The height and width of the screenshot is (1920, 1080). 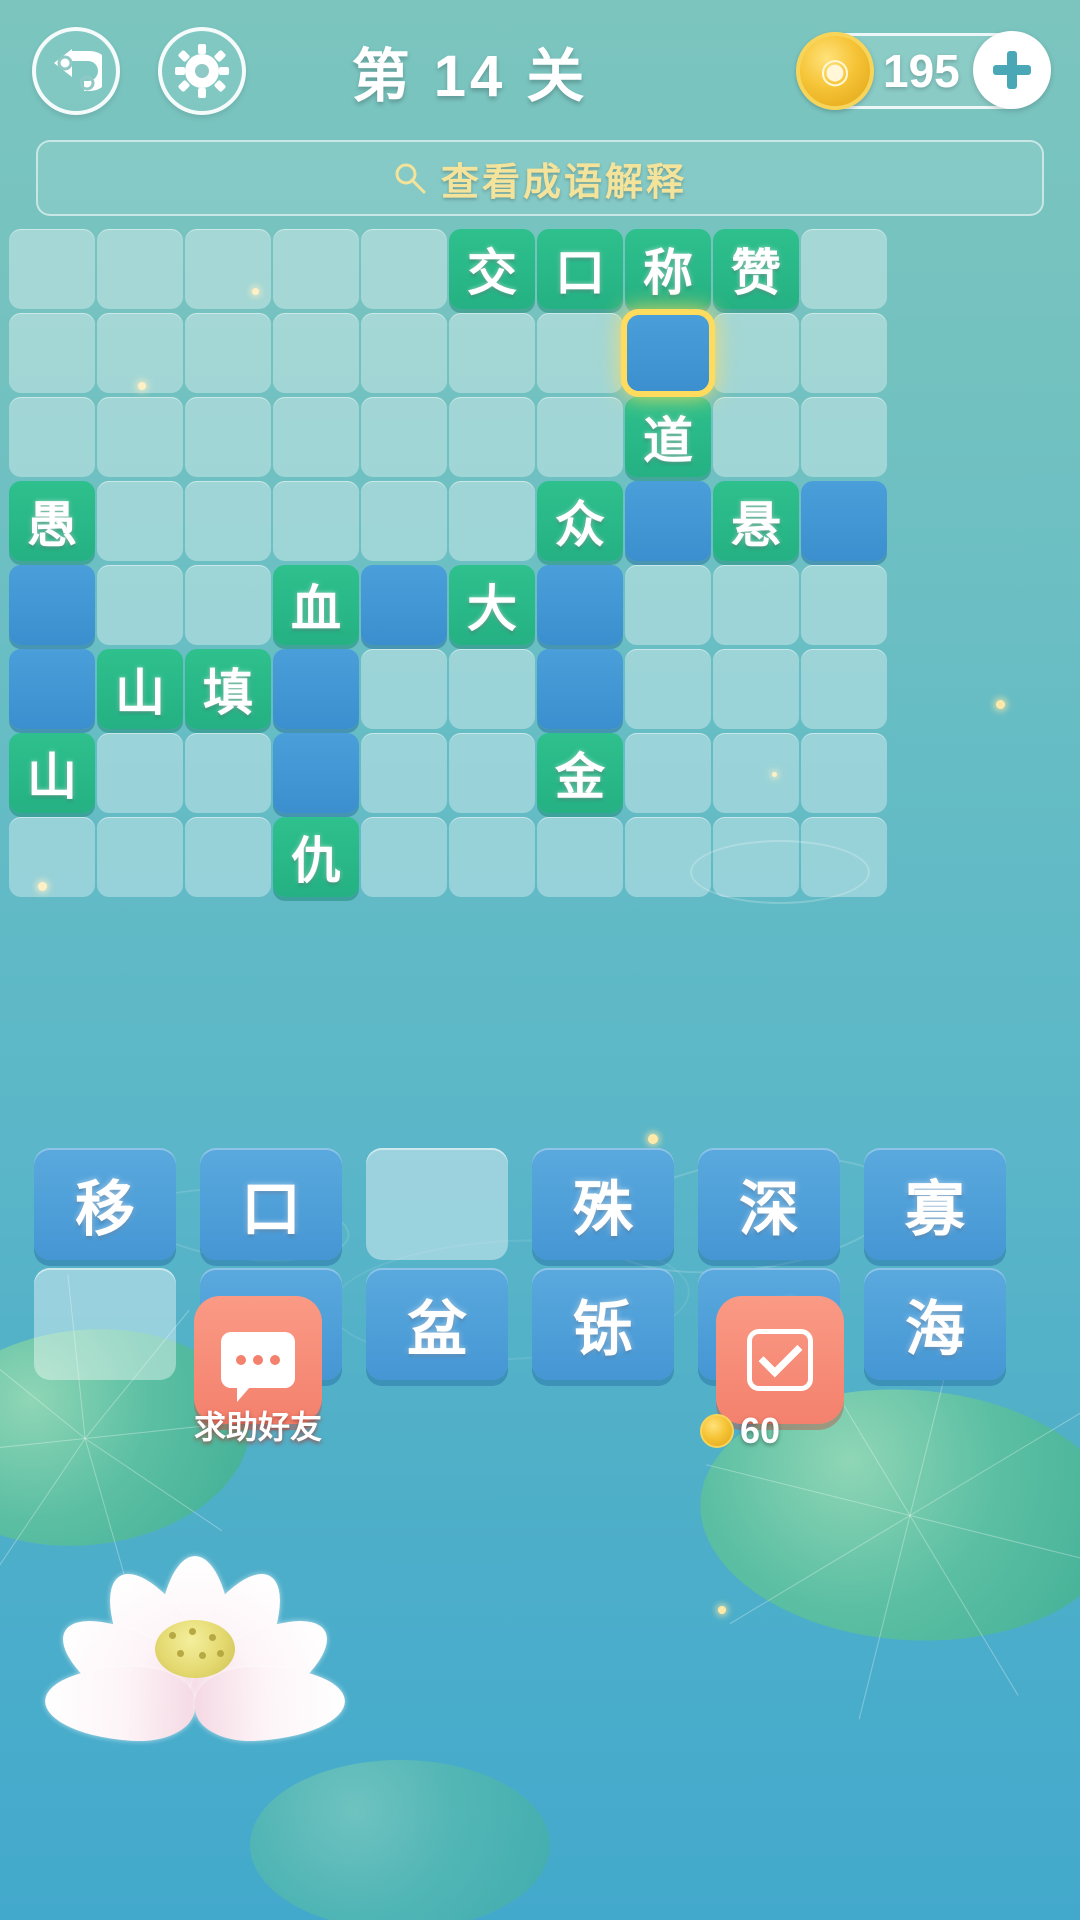 I want to click on board-cell-filled: 仇, so click(x=316, y=857).